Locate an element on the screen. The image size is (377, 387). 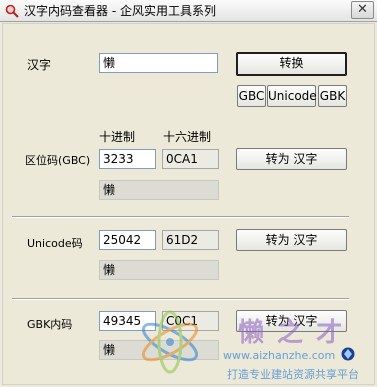
hex-column-header: 十六进制 is located at coordinates (187, 137).